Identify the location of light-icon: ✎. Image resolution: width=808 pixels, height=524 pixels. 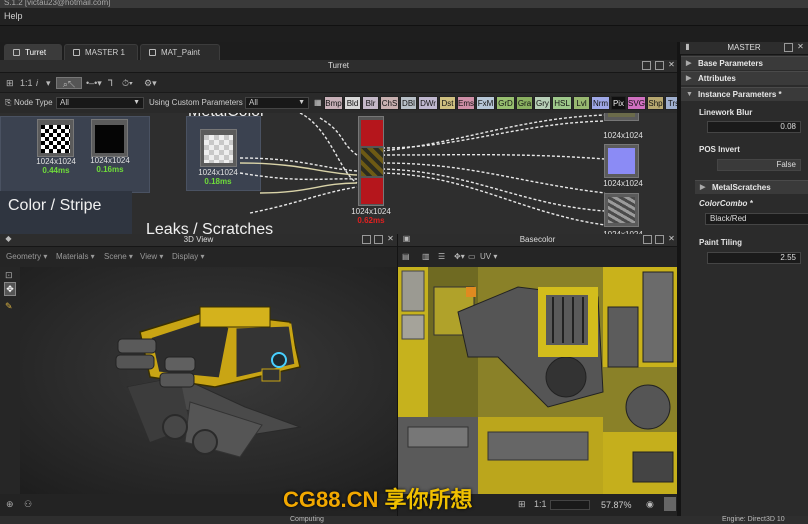
(9, 306).